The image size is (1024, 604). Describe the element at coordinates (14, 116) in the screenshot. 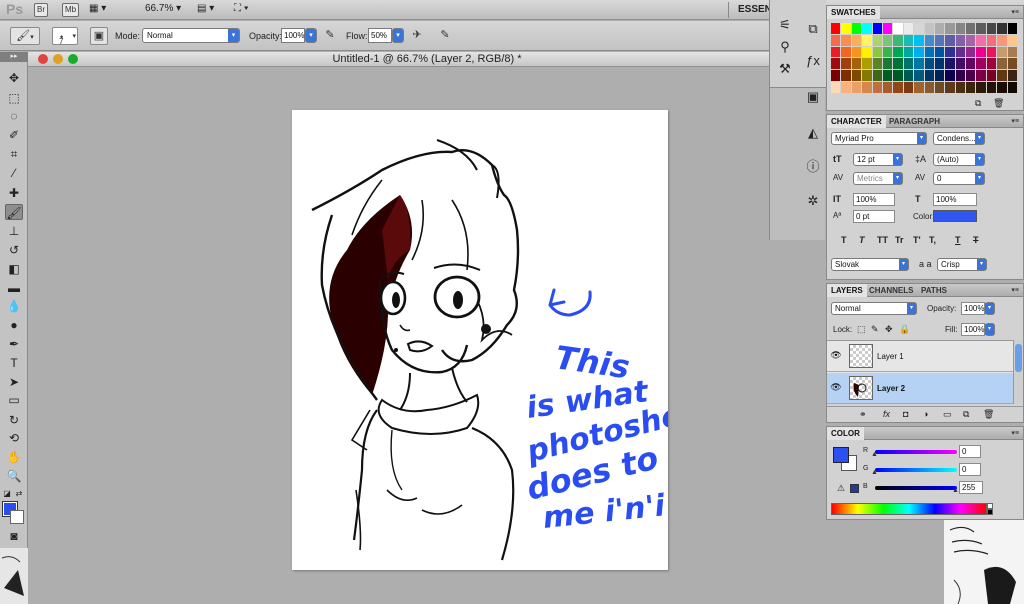

I see `lasso-tool-icon: ◌` at that location.